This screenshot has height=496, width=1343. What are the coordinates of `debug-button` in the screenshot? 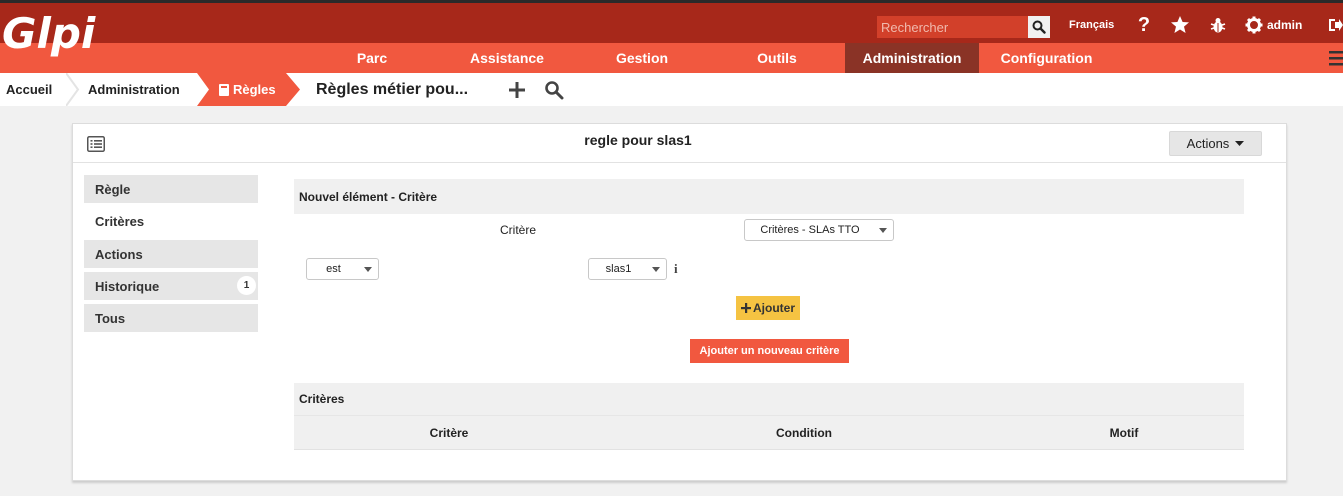 It's located at (1218, 25).